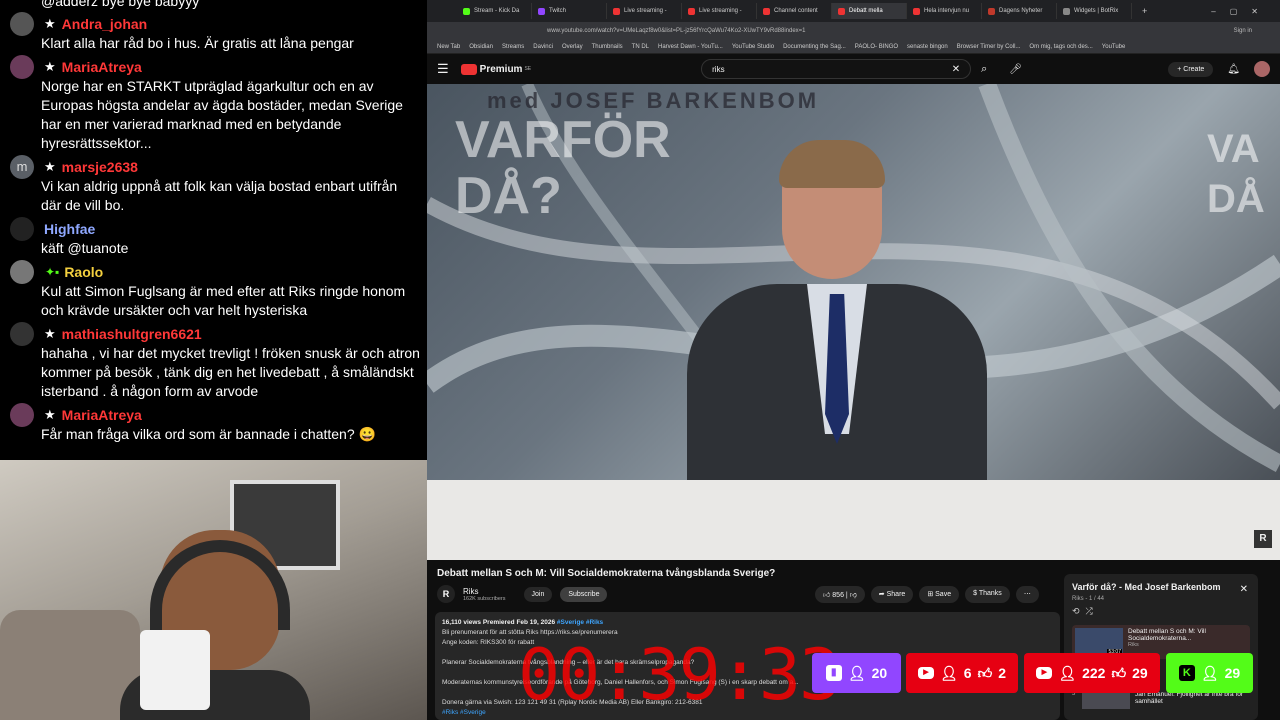 Image resolution: width=1280 pixels, height=720 pixels. I want to click on playlist-item-channel: Riks, so click(1133, 645).